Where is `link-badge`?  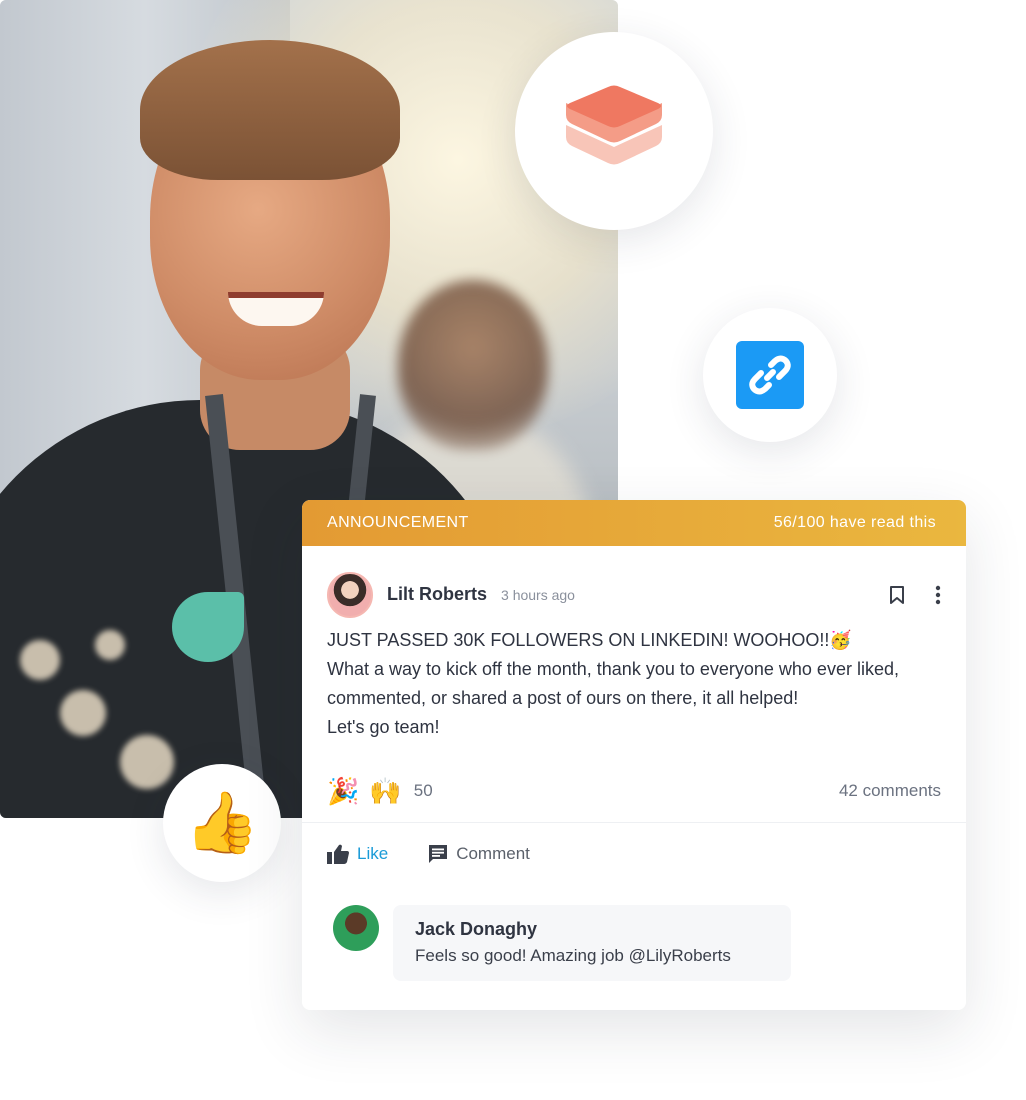
link-badge is located at coordinates (770, 375).